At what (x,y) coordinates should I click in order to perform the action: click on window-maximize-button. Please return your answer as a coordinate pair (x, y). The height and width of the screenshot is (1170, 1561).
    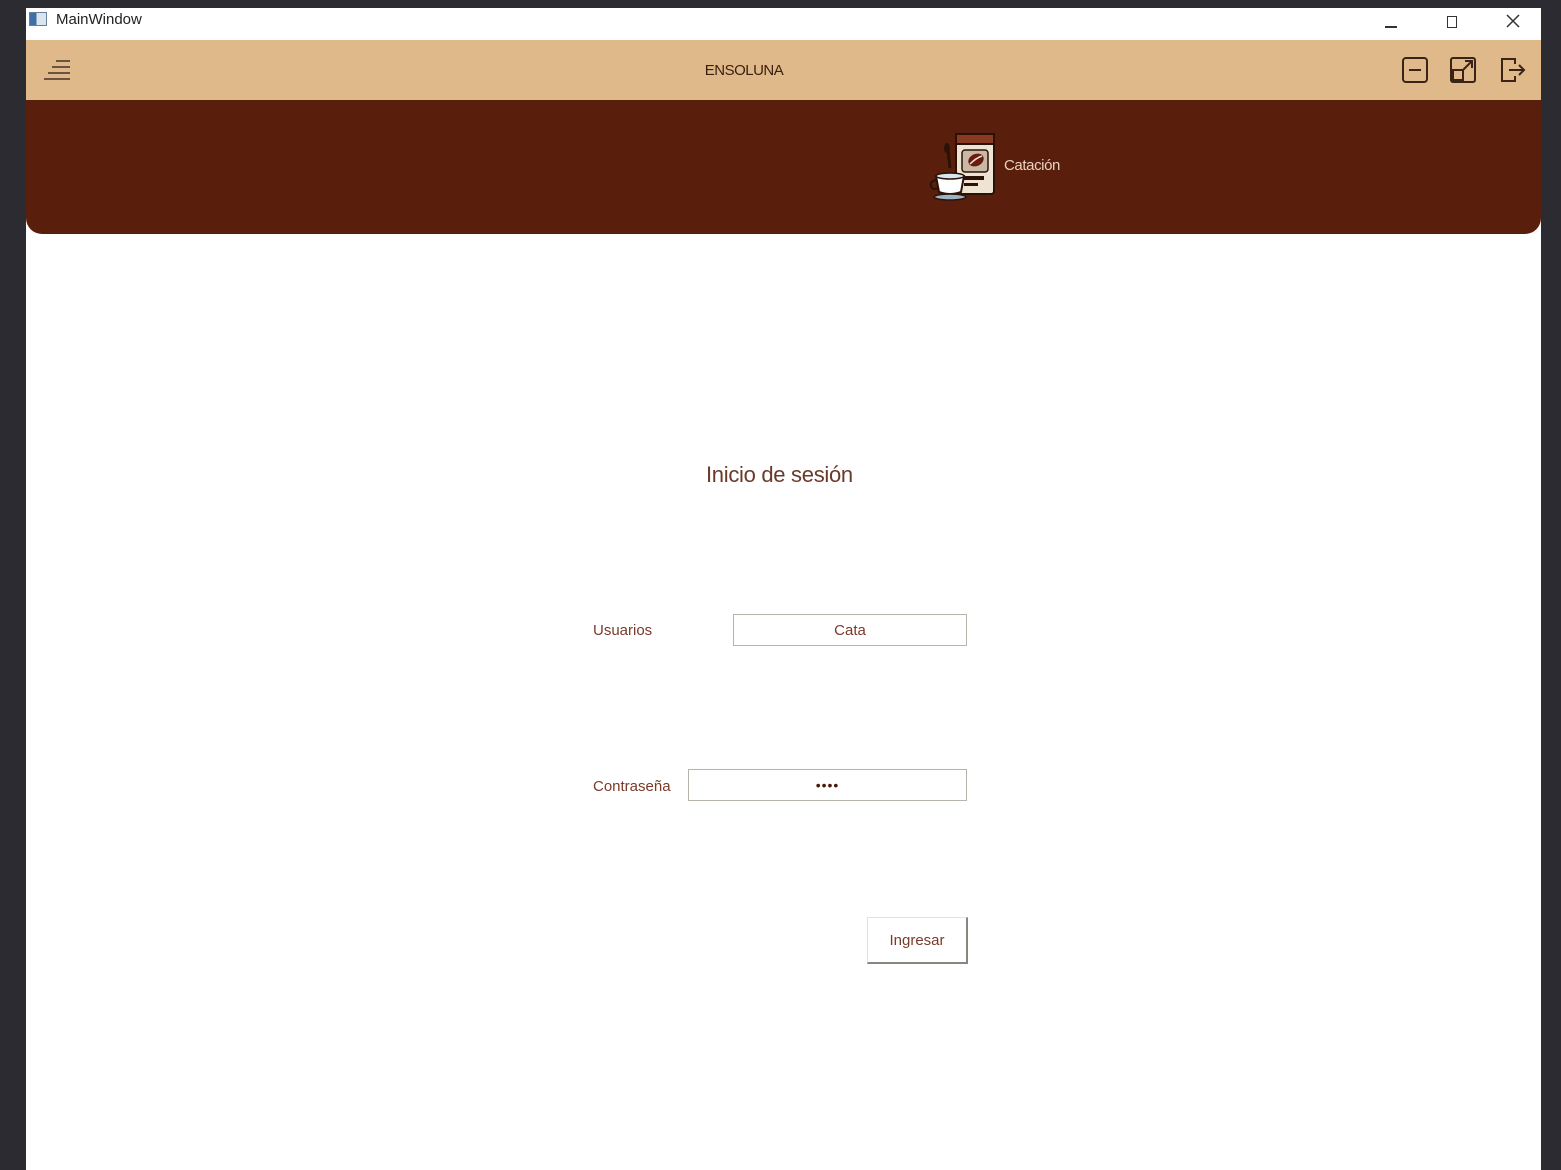
    Looking at the image, I should click on (1452, 24).